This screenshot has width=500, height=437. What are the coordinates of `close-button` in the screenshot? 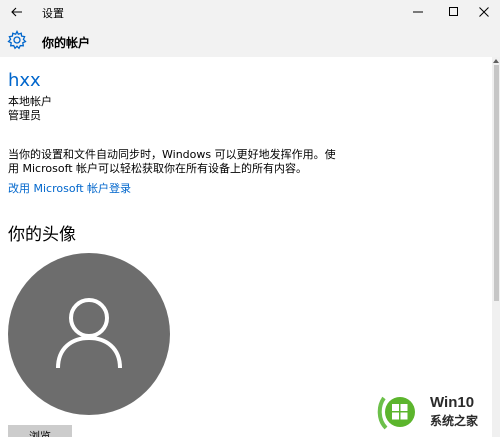 It's located at (483, 12).